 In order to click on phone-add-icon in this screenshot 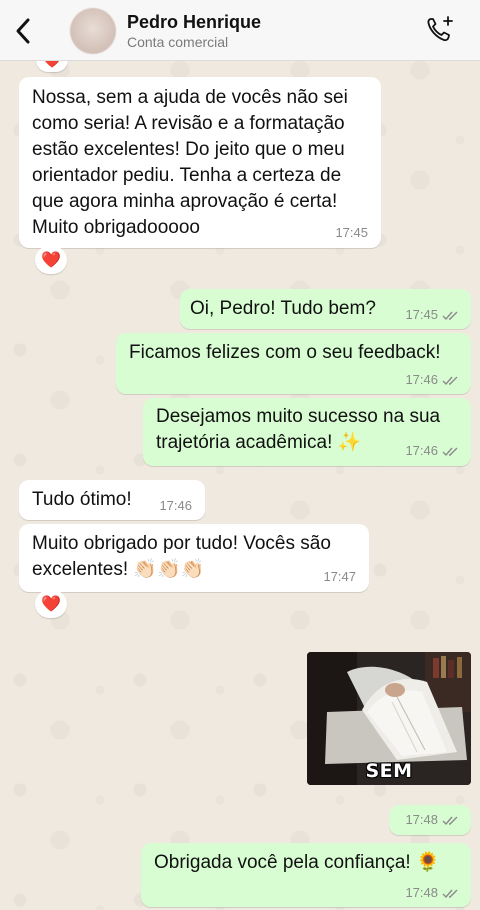, I will do `click(440, 29)`.